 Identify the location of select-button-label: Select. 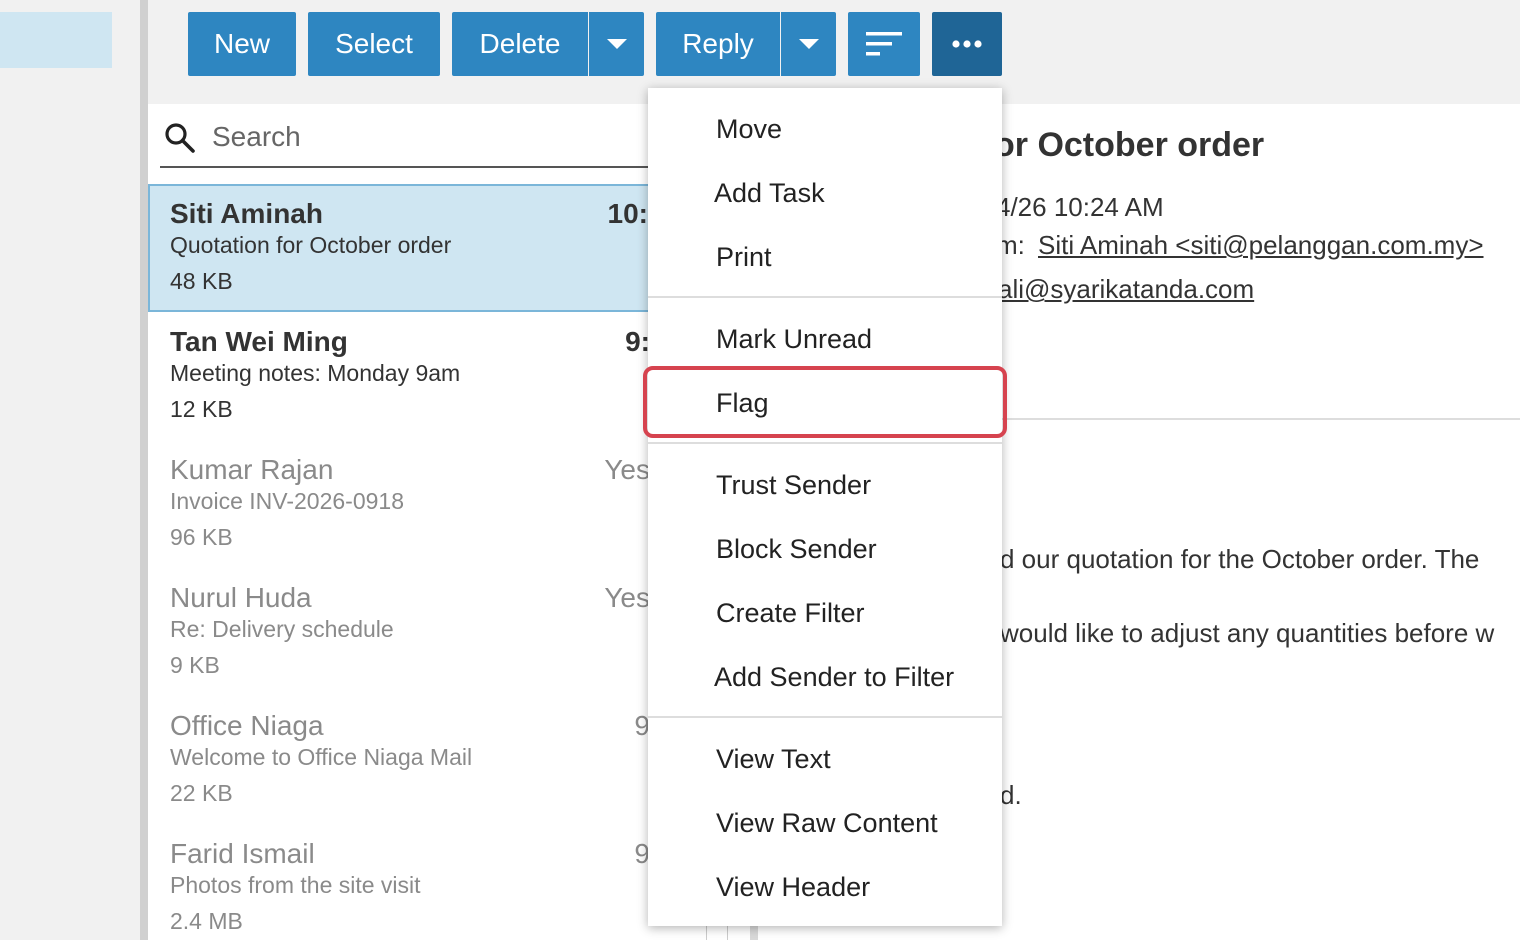
(374, 43).